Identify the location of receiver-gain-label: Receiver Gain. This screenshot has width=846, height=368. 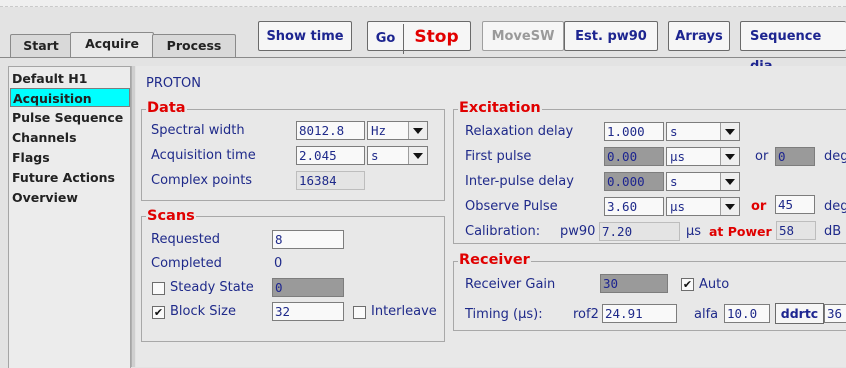
(510, 284).